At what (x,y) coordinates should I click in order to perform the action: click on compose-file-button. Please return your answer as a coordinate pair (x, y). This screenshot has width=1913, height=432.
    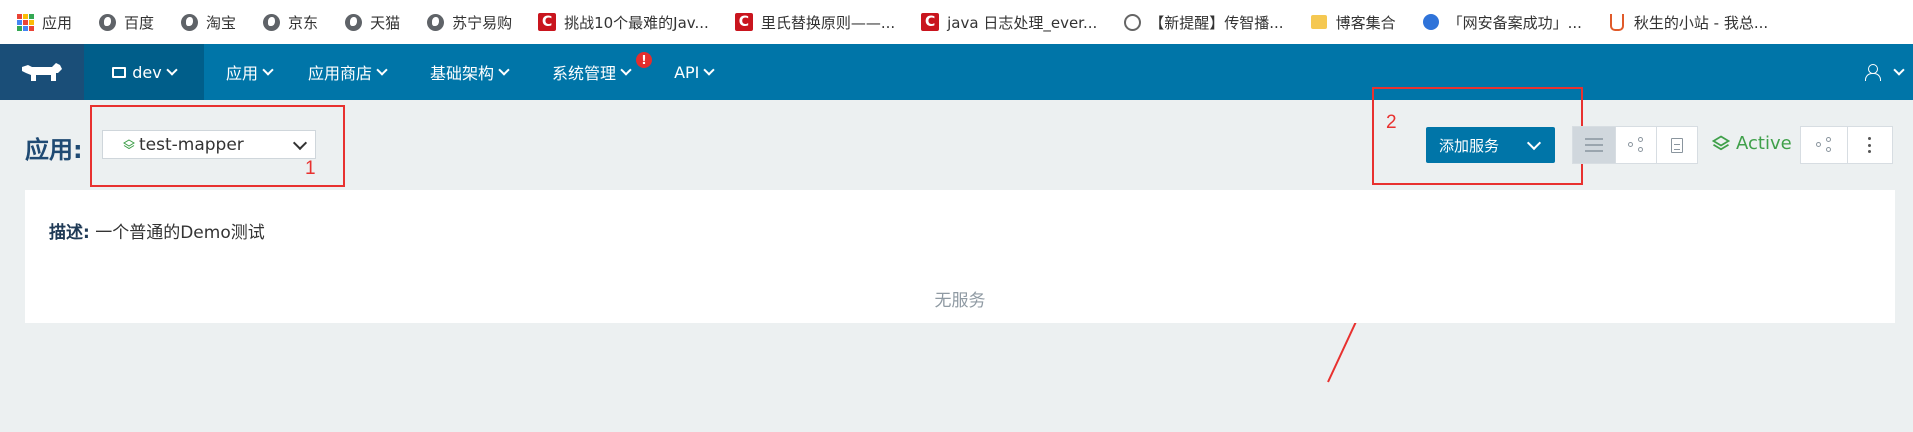
    Looking at the image, I should click on (1677, 145).